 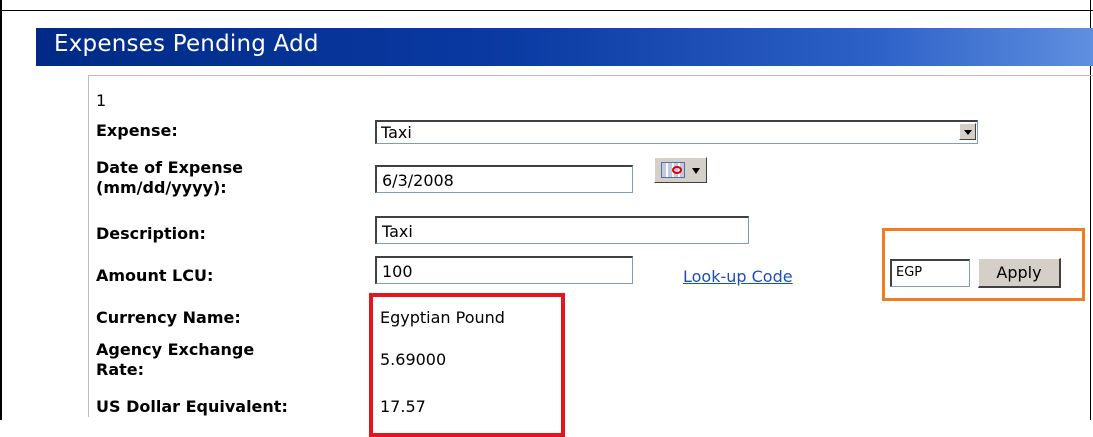 I want to click on exchange-rate-label-line1: Agency Exchange, so click(x=175, y=349).